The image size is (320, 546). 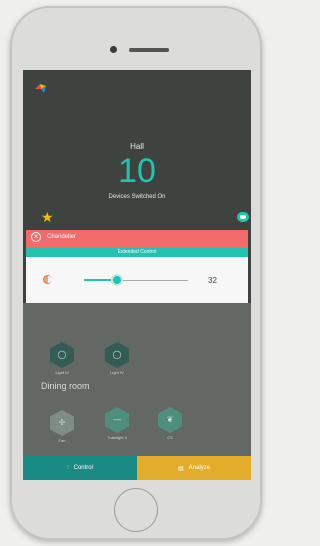 What do you see at coordinates (137, 197) in the screenshot?
I see `devices-on-label: Devices Switched On` at bounding box center [137, 197].